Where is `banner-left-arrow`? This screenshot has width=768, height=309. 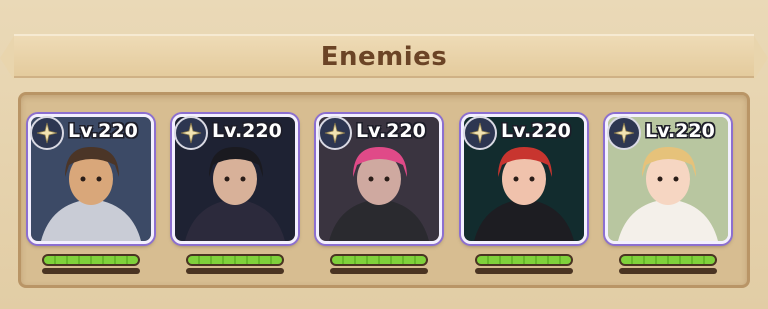
banner-left-arrow is located at coordinates (7, 58).